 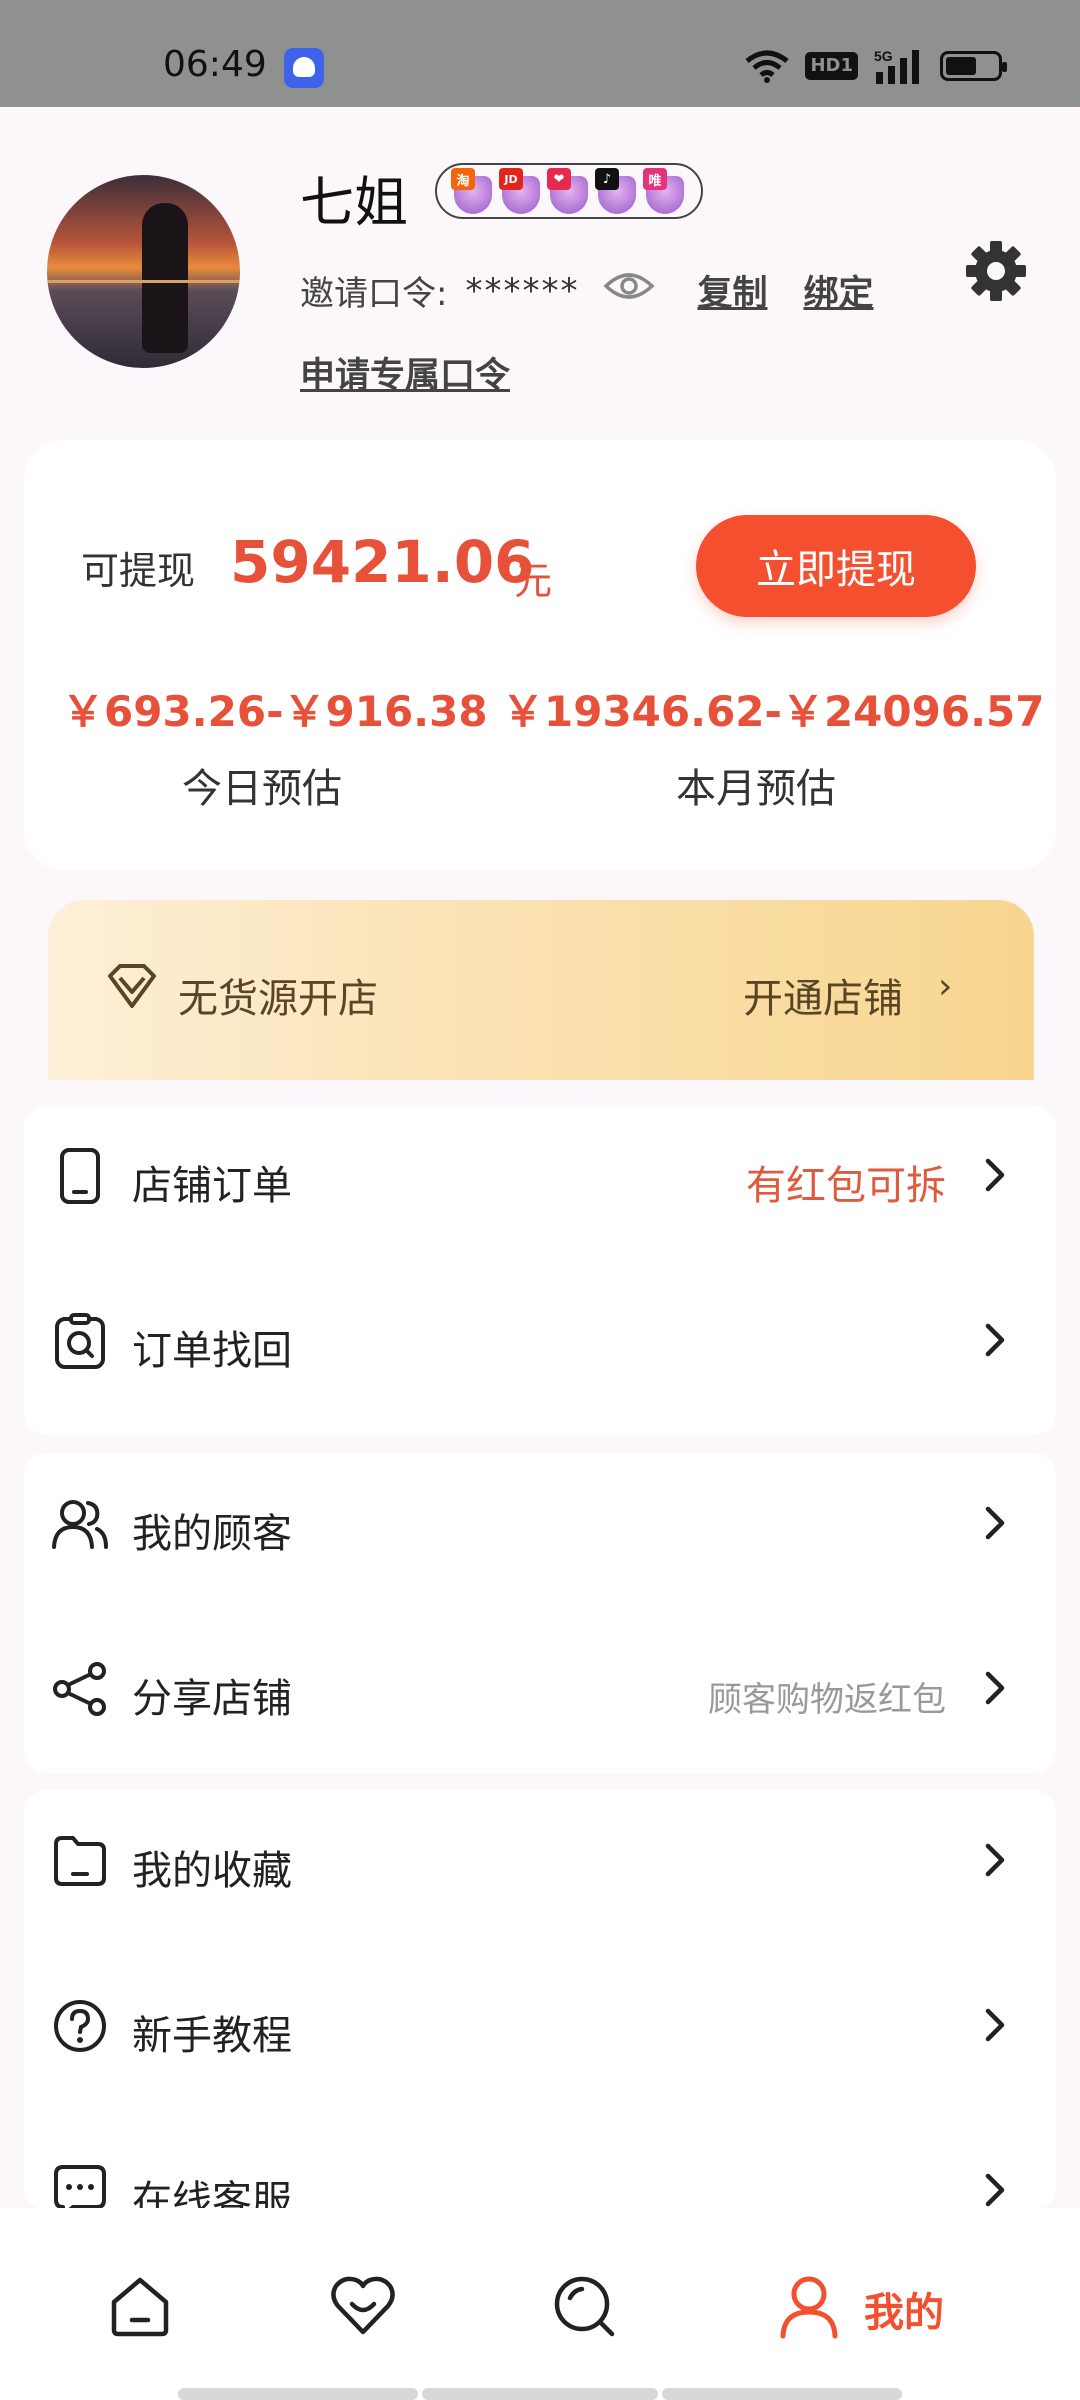 I want to click on avatar, so click(x=143, y=271).